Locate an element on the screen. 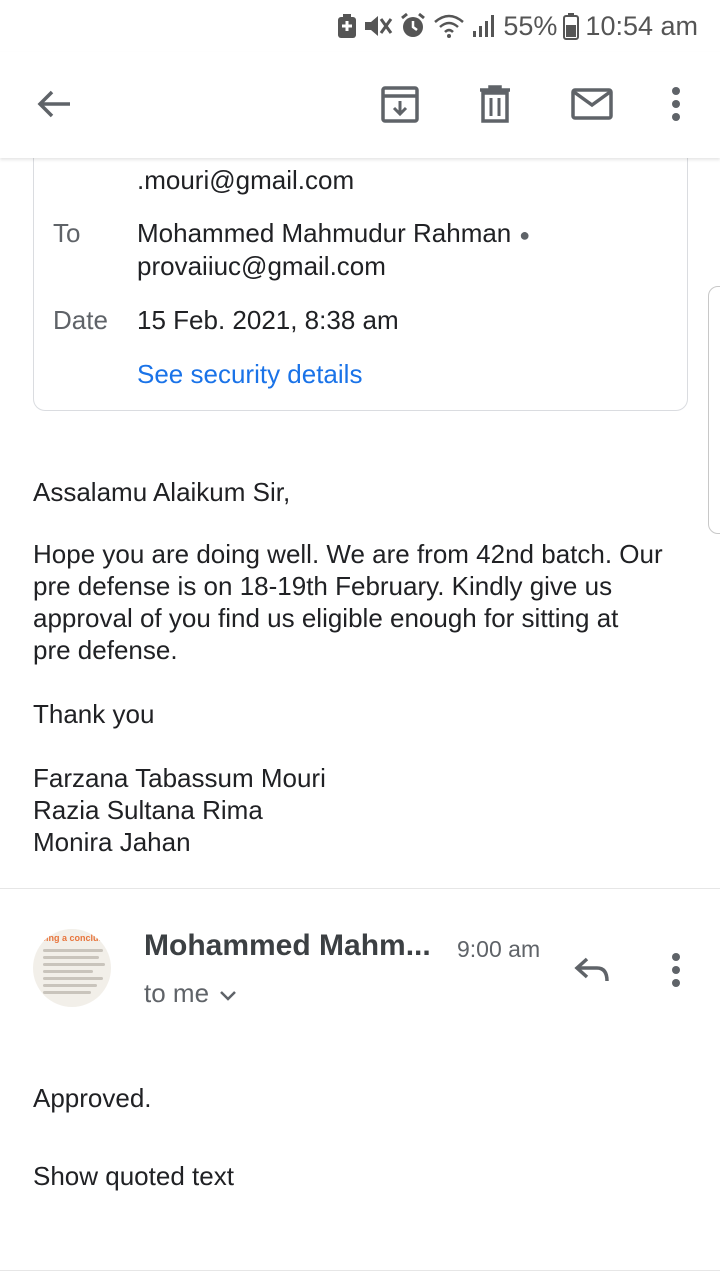 This screenshot has height=1280, width=720. delete-button is located at coordinates (495, 106).